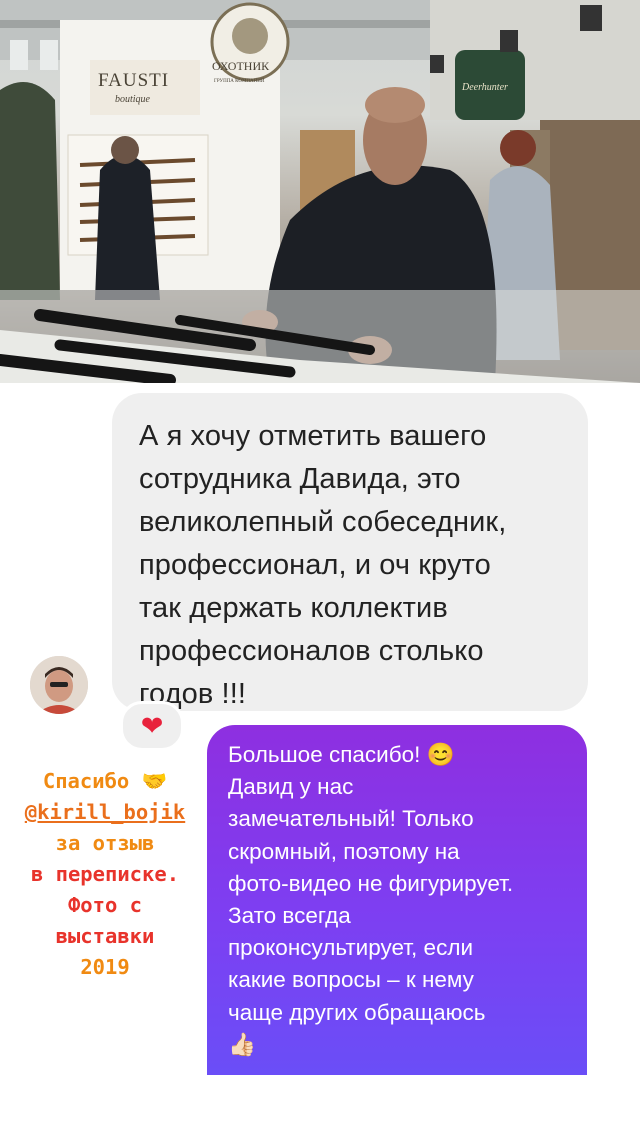 This screenshot has height=1136, width=640. I want to click on ohotnik-sign: ОХОТНИК, so click(241, 66).